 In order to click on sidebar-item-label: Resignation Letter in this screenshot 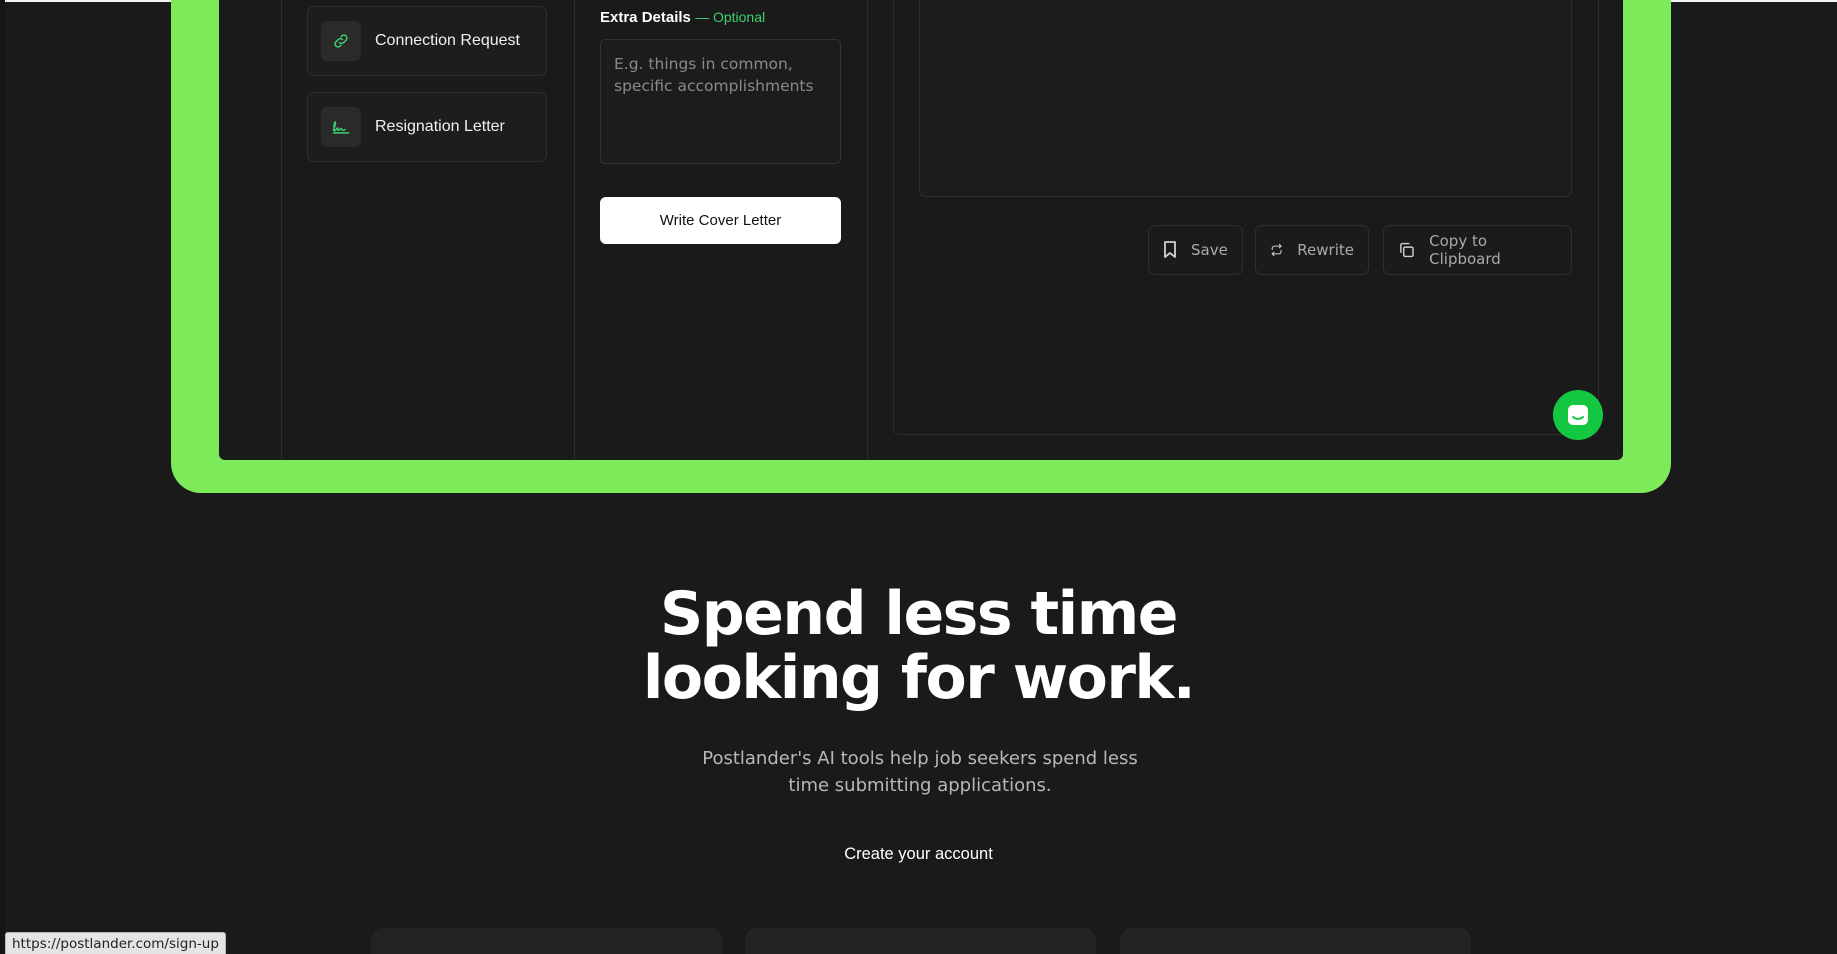, I will do `click(440, 126)`.